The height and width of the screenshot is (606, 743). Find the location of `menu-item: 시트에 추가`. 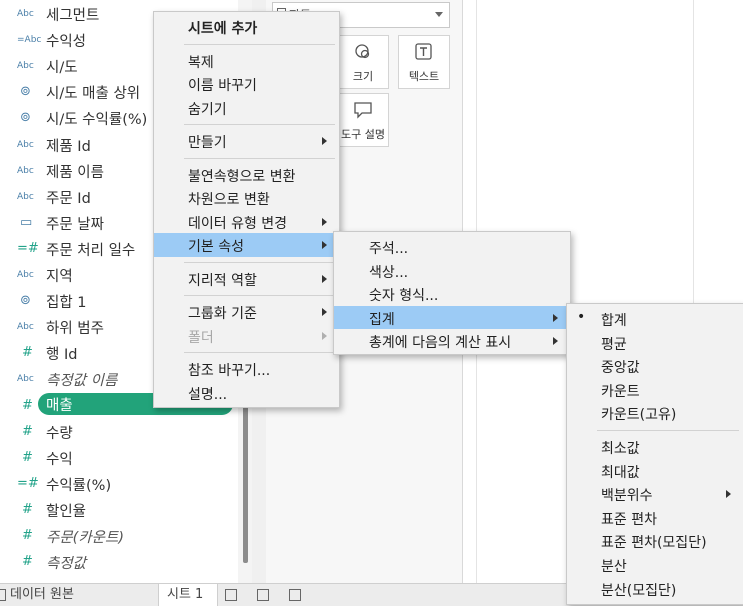

menu-item: 시트에 추가 is located at coordinates (246, 27).